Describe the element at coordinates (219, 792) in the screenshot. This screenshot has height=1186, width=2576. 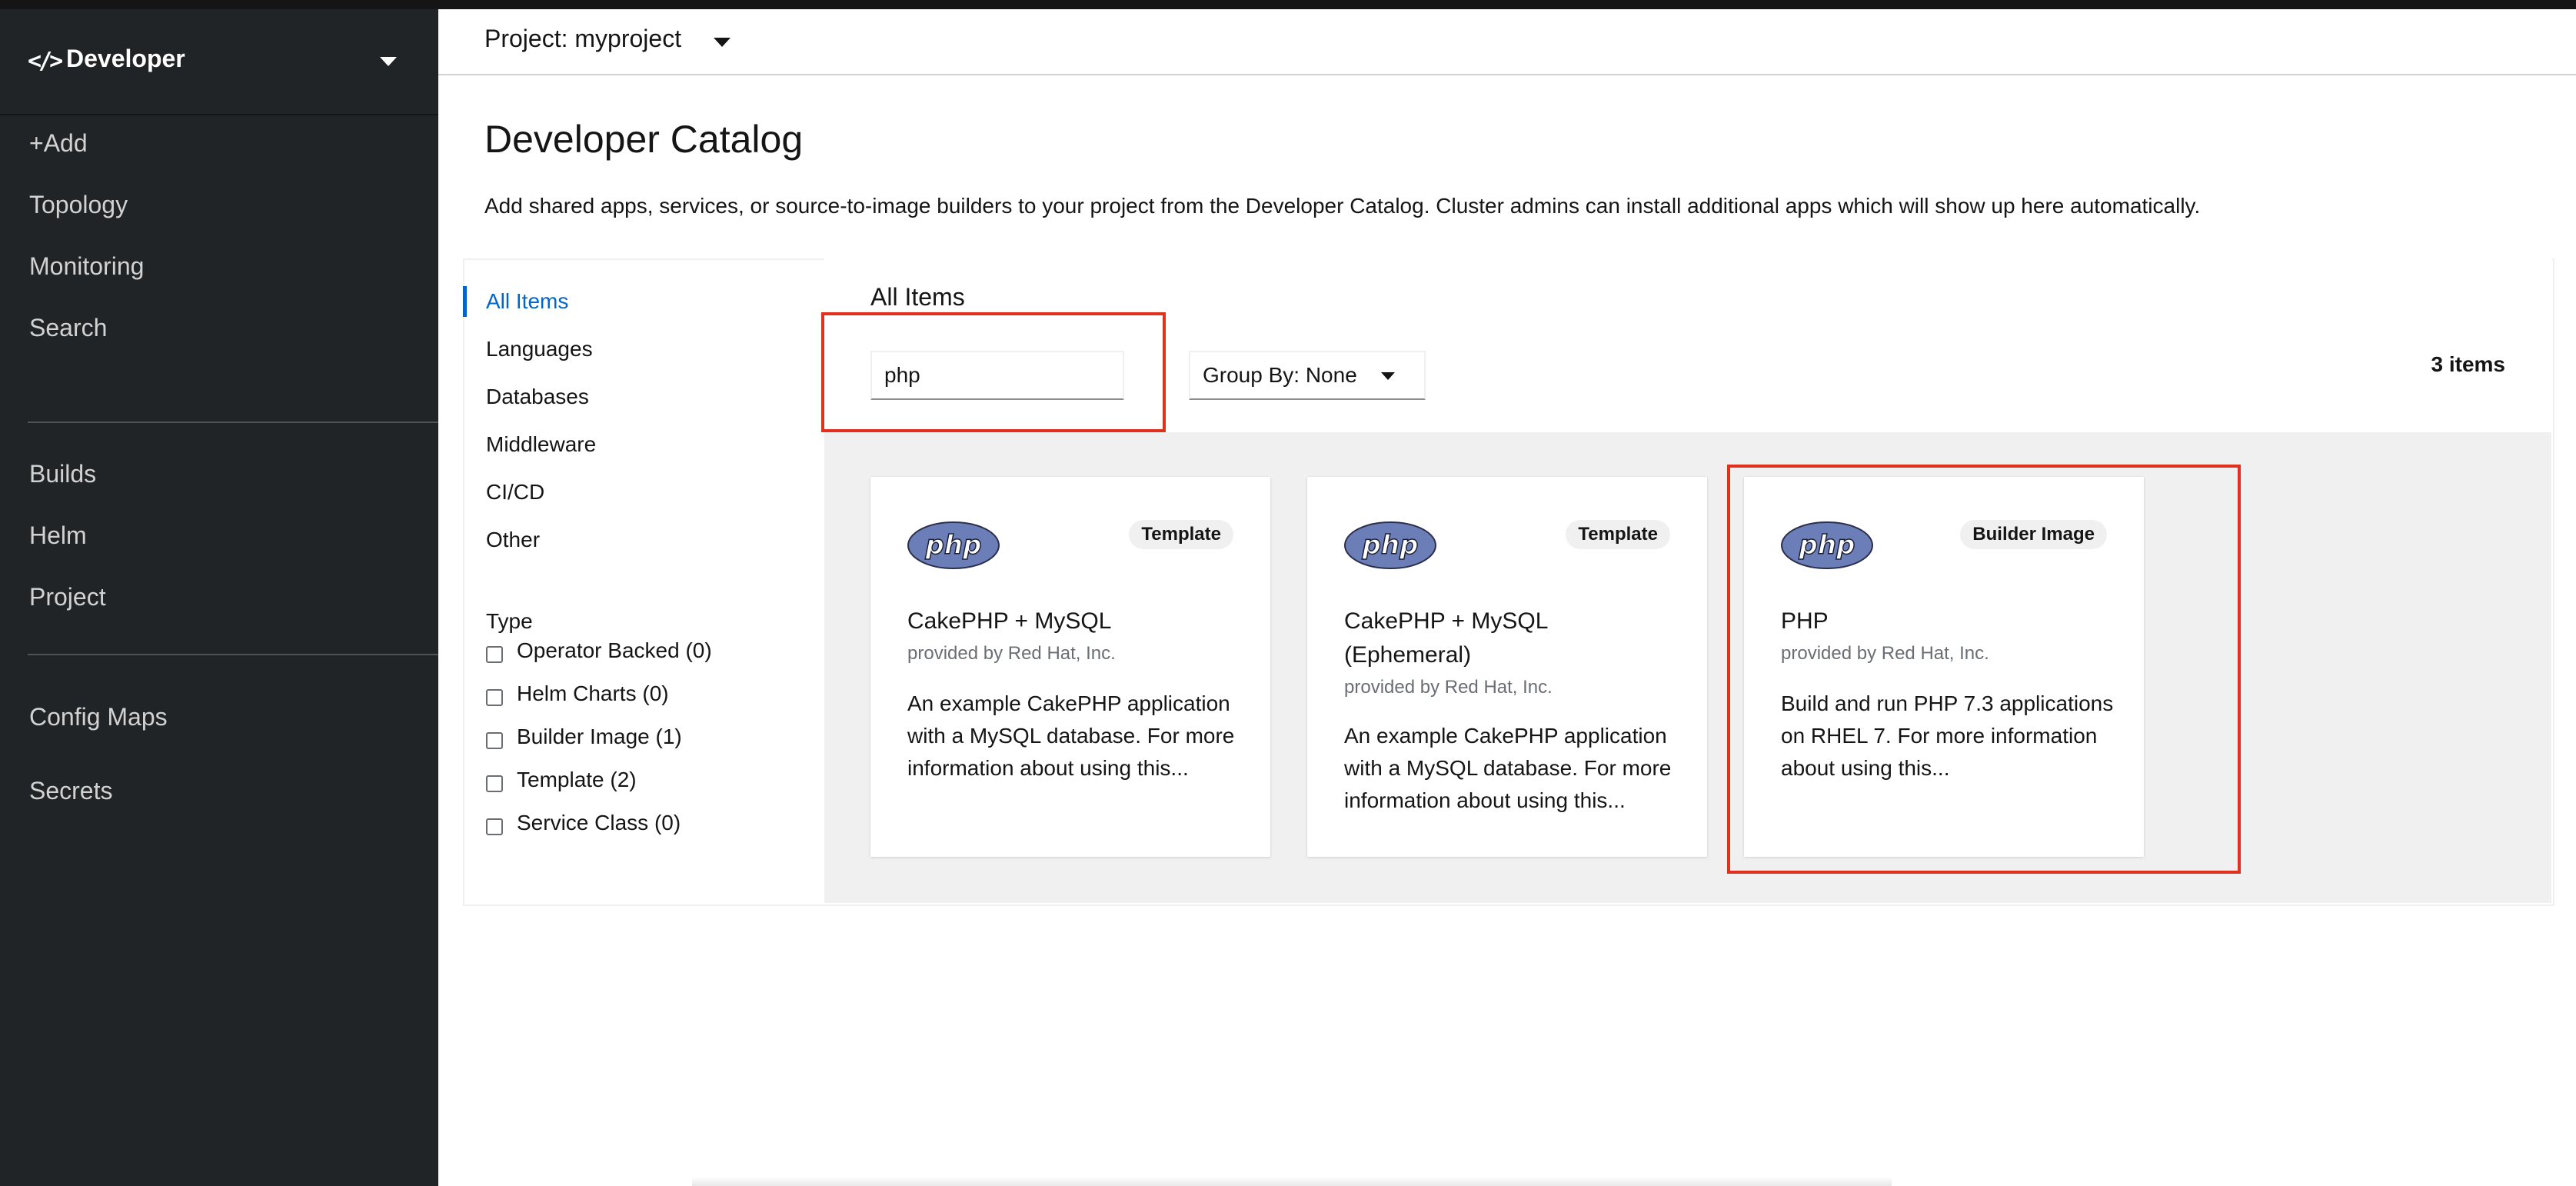
I see `nav-item-secrets: Secrets` at that location.